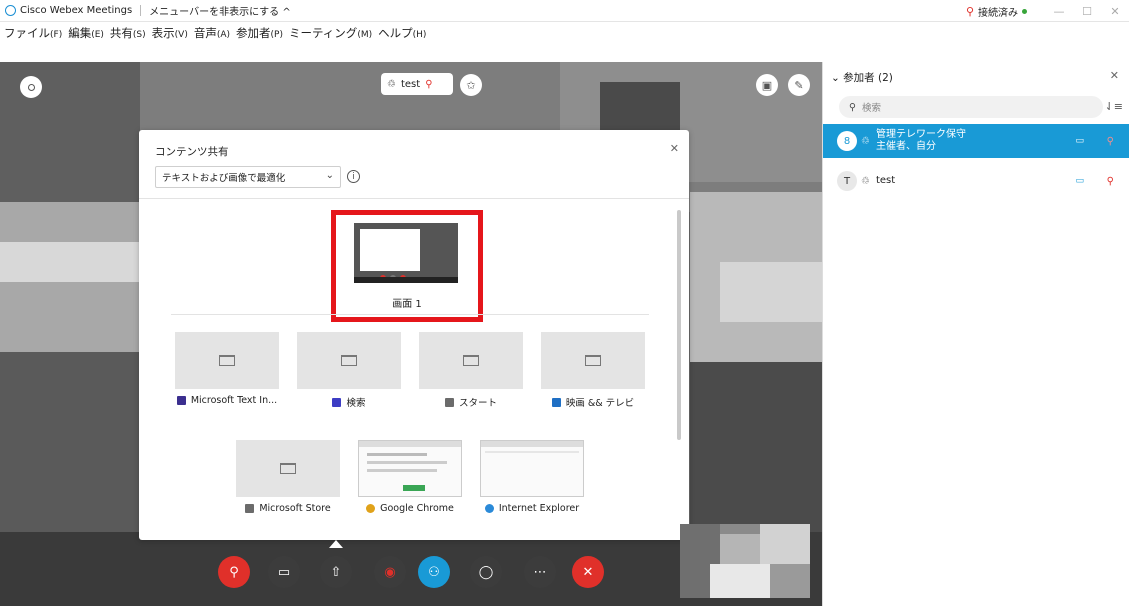 The width and height of the screenshot is (1129, 606). Describe the element at coordinates (417, 508) in the screenshot. I see `app-label: Google Chrome` at that location.